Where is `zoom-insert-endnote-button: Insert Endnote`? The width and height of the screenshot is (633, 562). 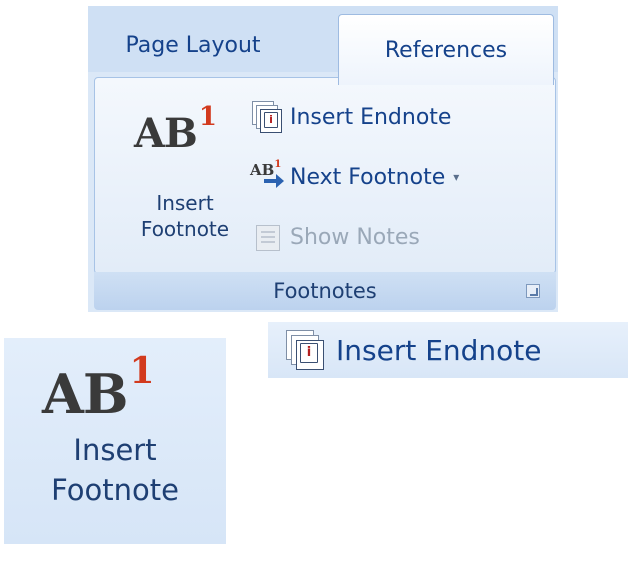
zoom-insert-endnote-button: Insert Endnote is located at coordinates (448, 350).